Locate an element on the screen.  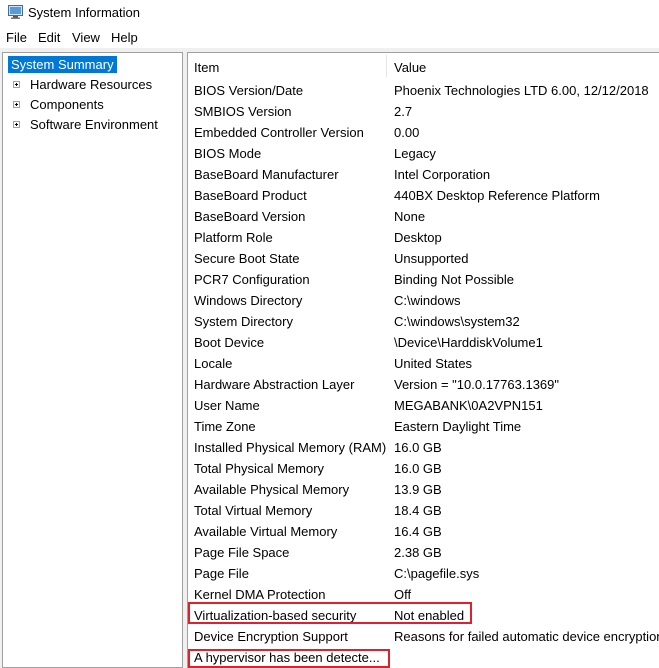
cell-item: Device Encryption Support is located at coordinates (271, 636).